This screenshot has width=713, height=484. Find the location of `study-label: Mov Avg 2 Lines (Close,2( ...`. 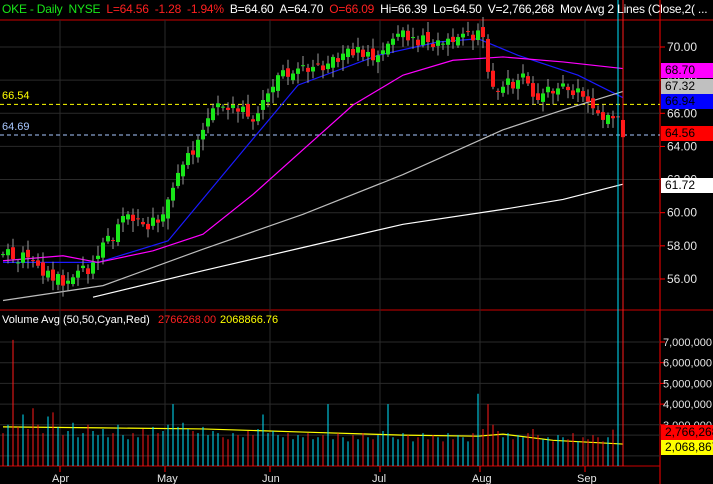

study-label: Mov Avg 2 Lines (Close,2( ... is located at coordinates (633, 9).